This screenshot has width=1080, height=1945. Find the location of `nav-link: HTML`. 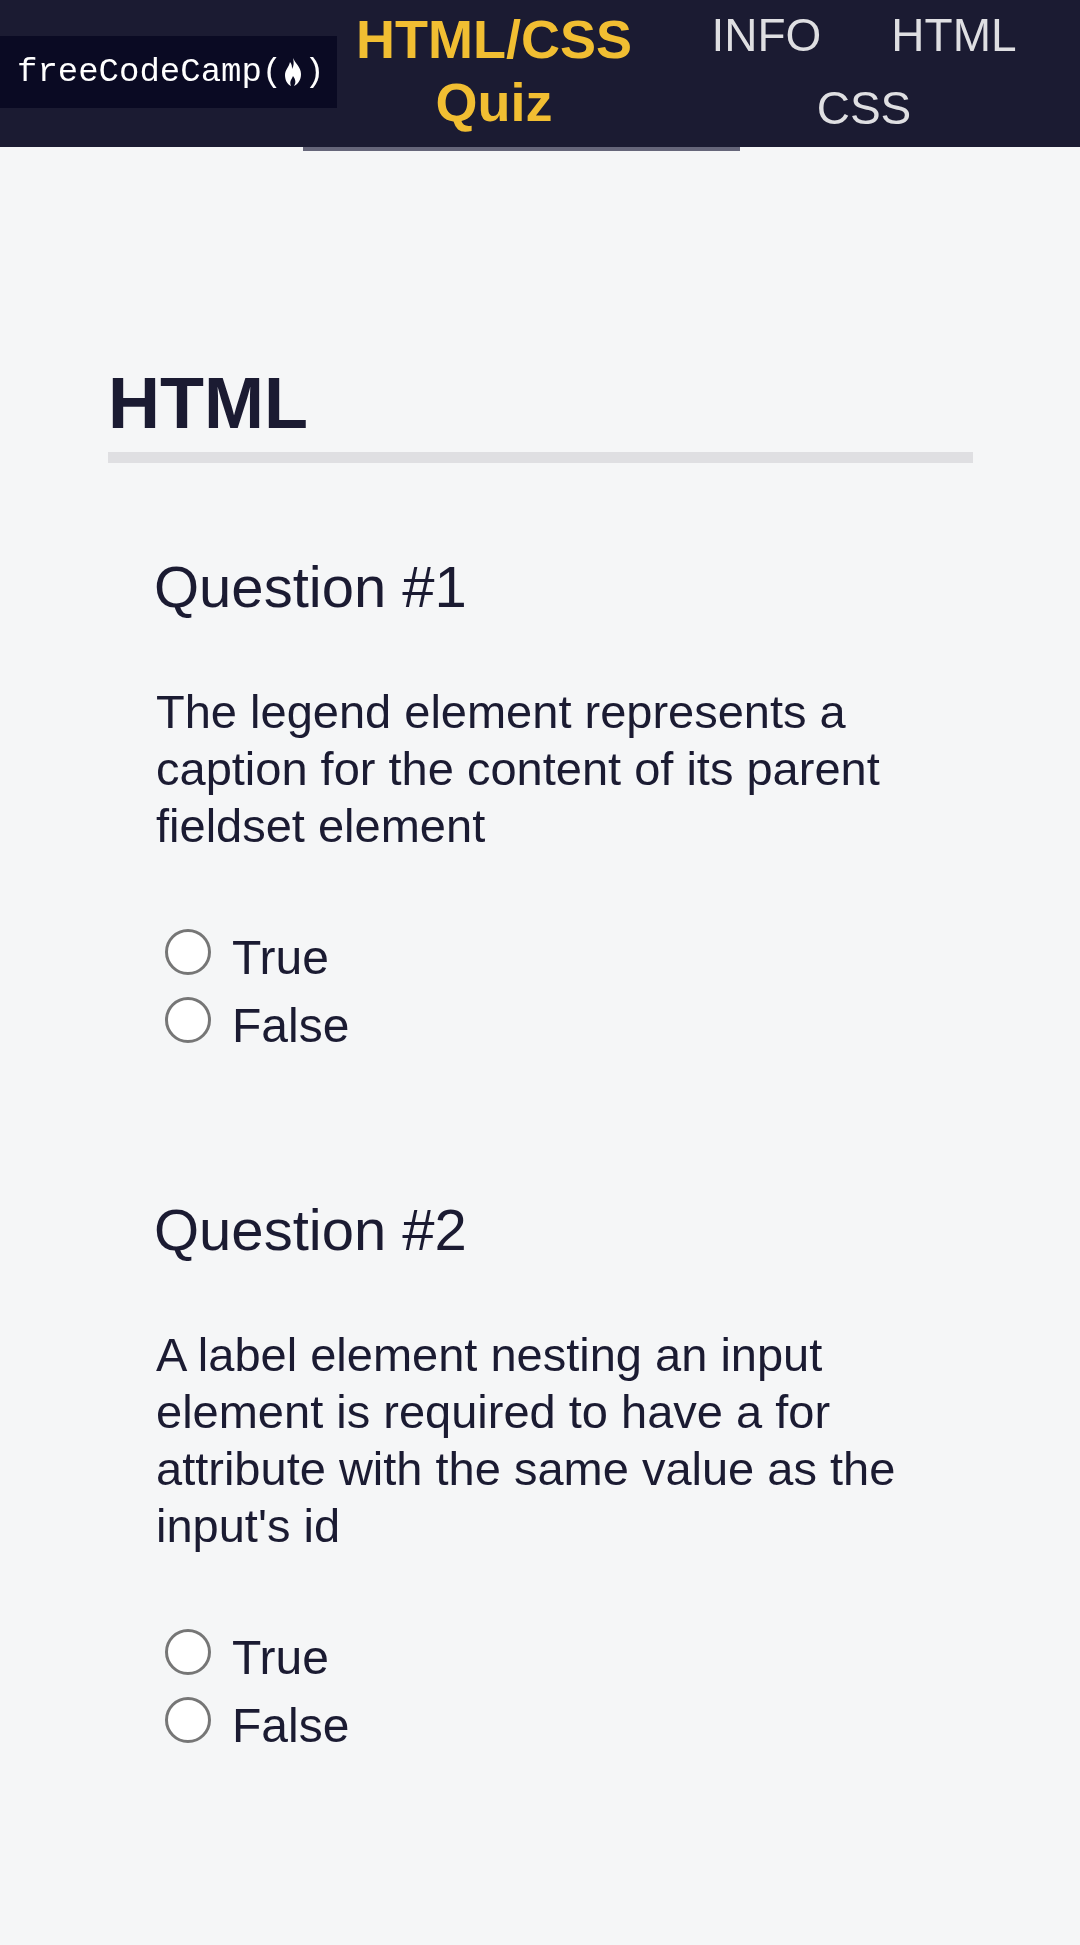

nav-link: HTML is located at coordinates (954, 35).